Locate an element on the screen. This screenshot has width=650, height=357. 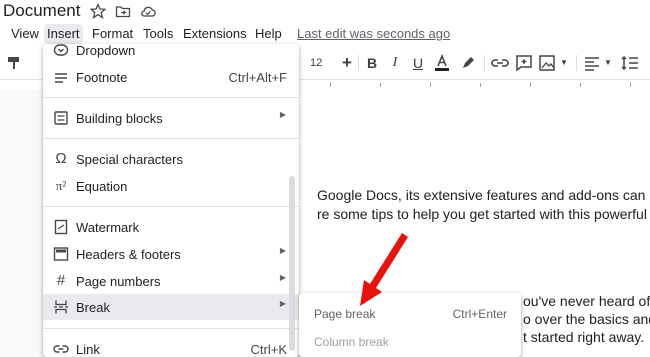
pi-squared-icon: π² is located at coordinates (61, 185).